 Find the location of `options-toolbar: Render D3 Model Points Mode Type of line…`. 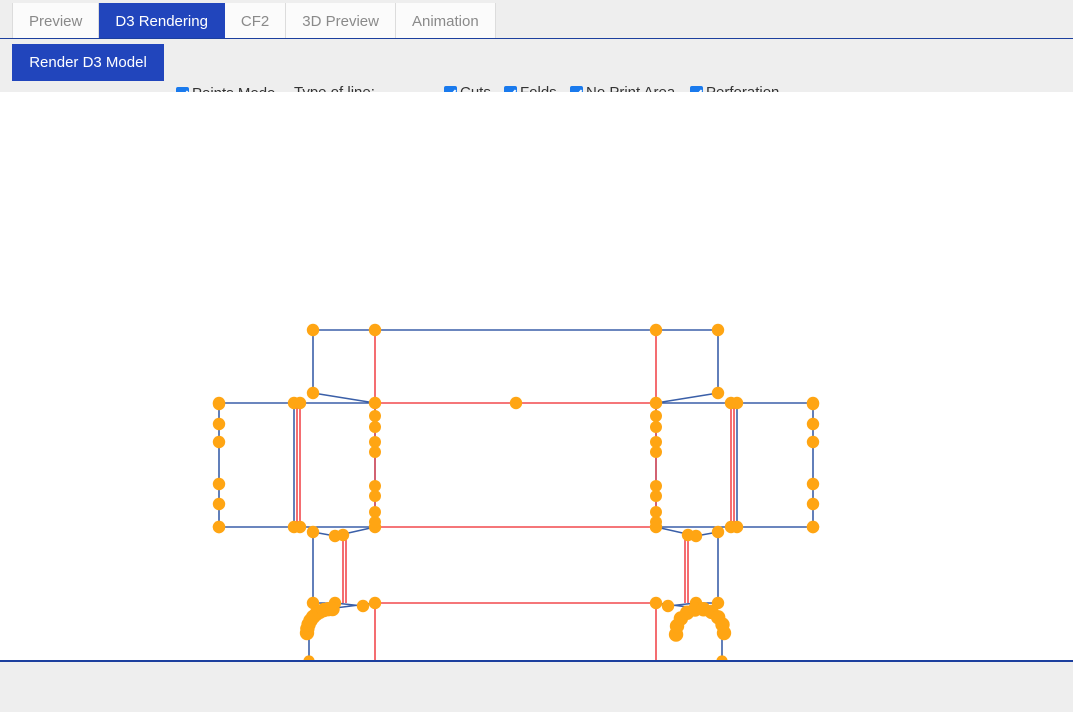

options-toolbar: Render D3 Model Points Mode Type of line… is located at coordinates (536, 80).